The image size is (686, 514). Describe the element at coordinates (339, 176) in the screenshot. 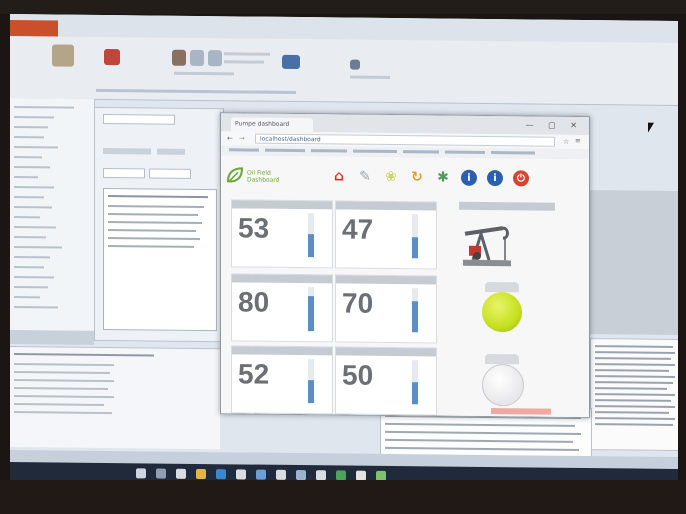

I see `home-icon: ⌂` at that location.